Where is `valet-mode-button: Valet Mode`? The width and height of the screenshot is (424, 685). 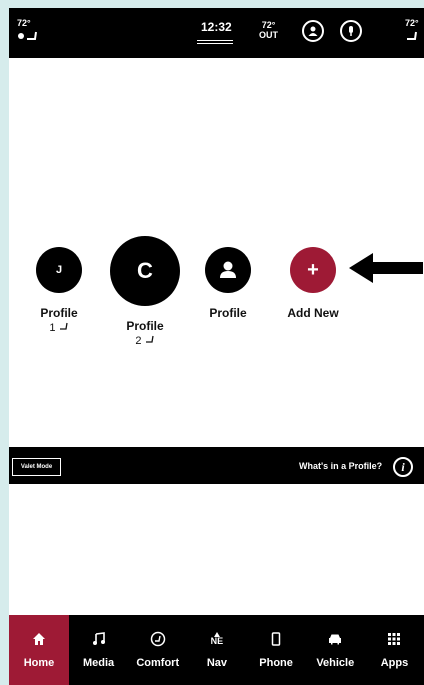 valet-mode-button: Valet Mode is located at coordinates (36, 467).